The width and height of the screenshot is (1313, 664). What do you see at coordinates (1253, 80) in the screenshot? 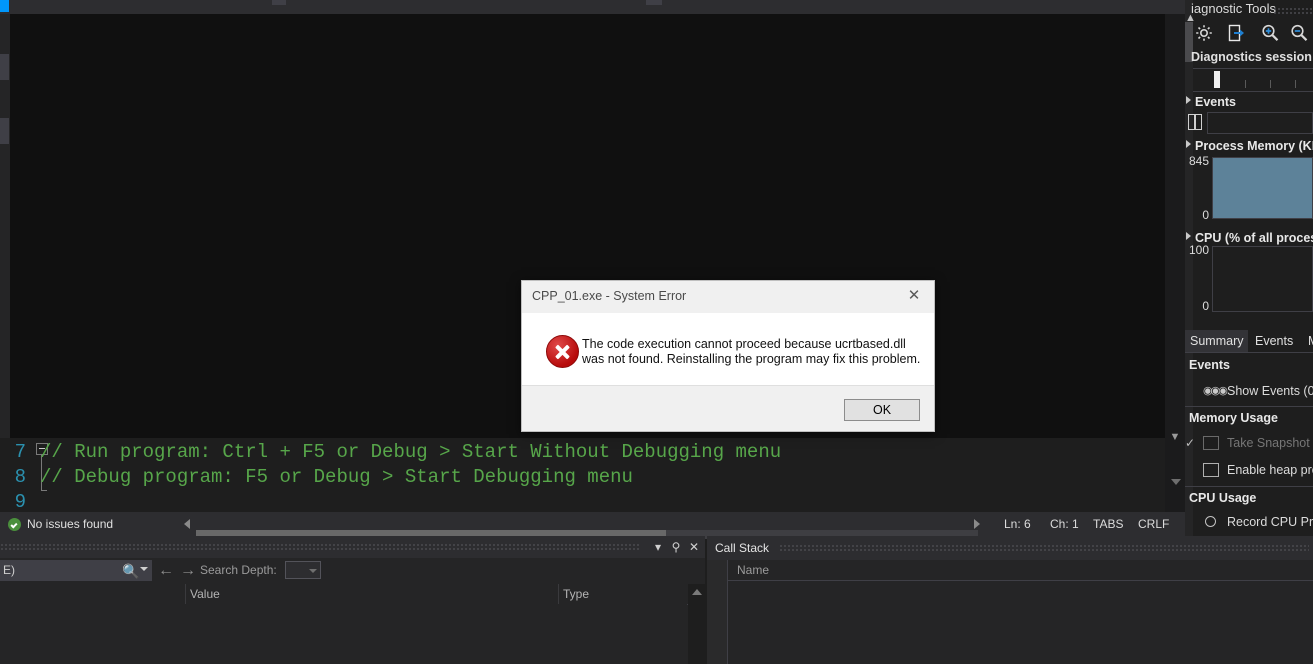
I see `diagnostics-timeline-ruler` at bounding box center [1253, 80].